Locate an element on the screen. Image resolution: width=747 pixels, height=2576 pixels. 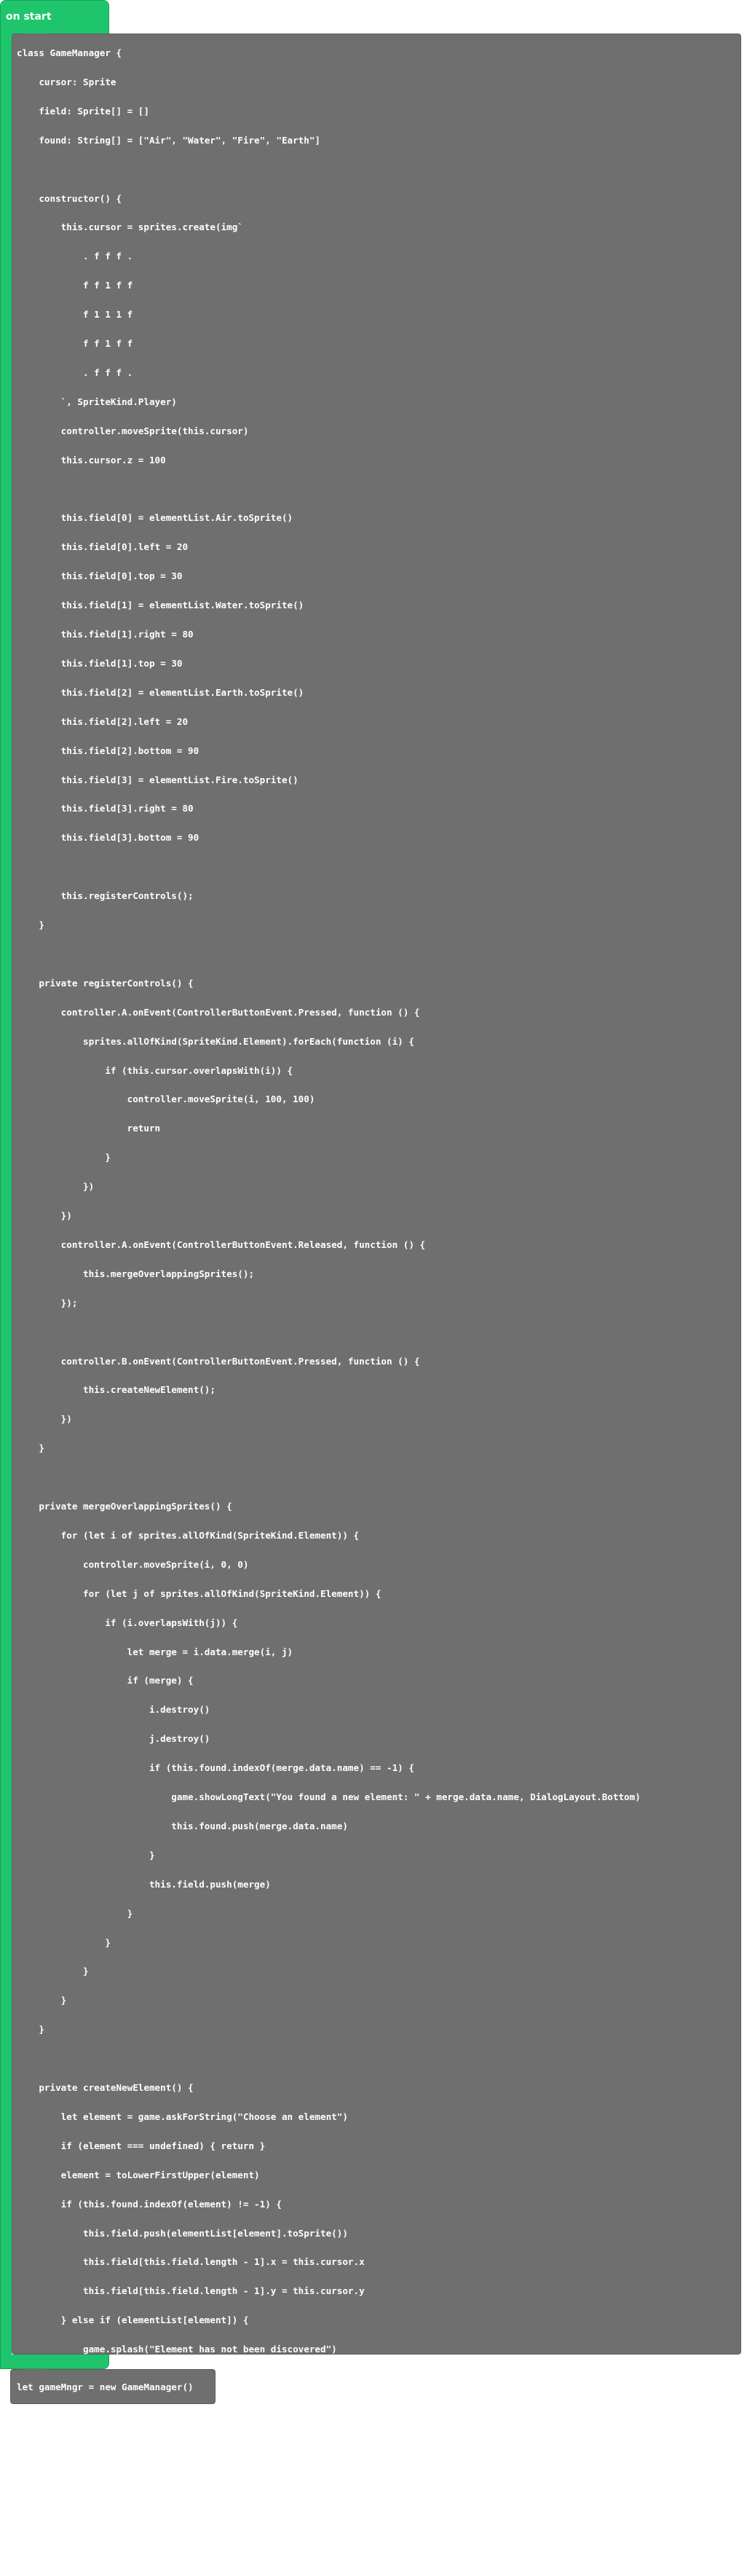
code-line: j.destroy() is located at coordinates (114, 1739).